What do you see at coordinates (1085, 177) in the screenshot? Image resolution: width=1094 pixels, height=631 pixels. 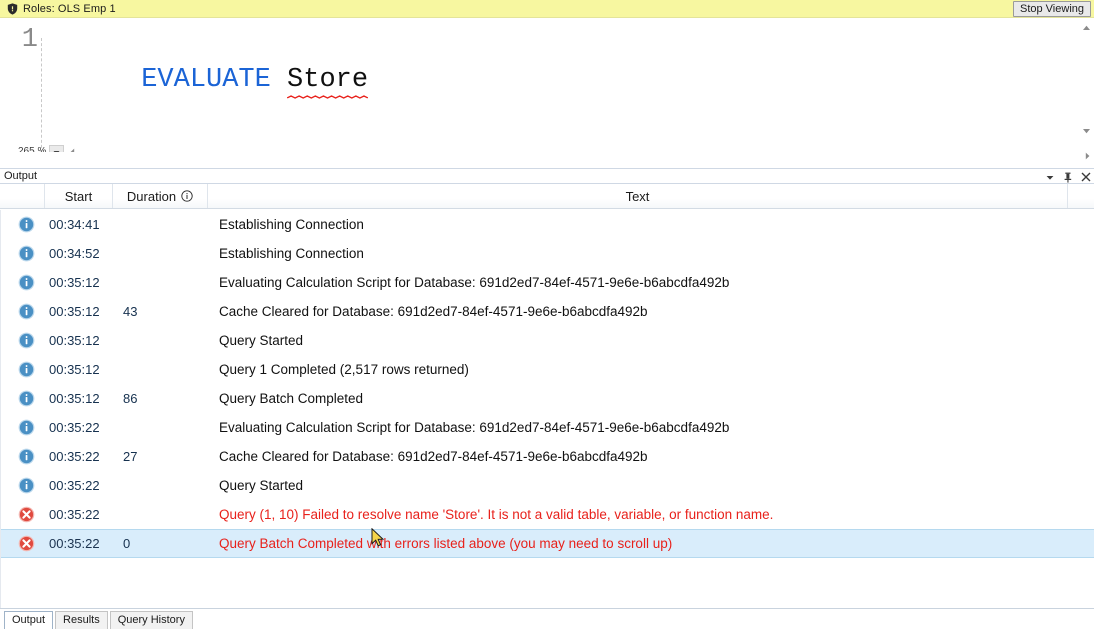 I see `close-icon` at bounding box center [1085, 177].